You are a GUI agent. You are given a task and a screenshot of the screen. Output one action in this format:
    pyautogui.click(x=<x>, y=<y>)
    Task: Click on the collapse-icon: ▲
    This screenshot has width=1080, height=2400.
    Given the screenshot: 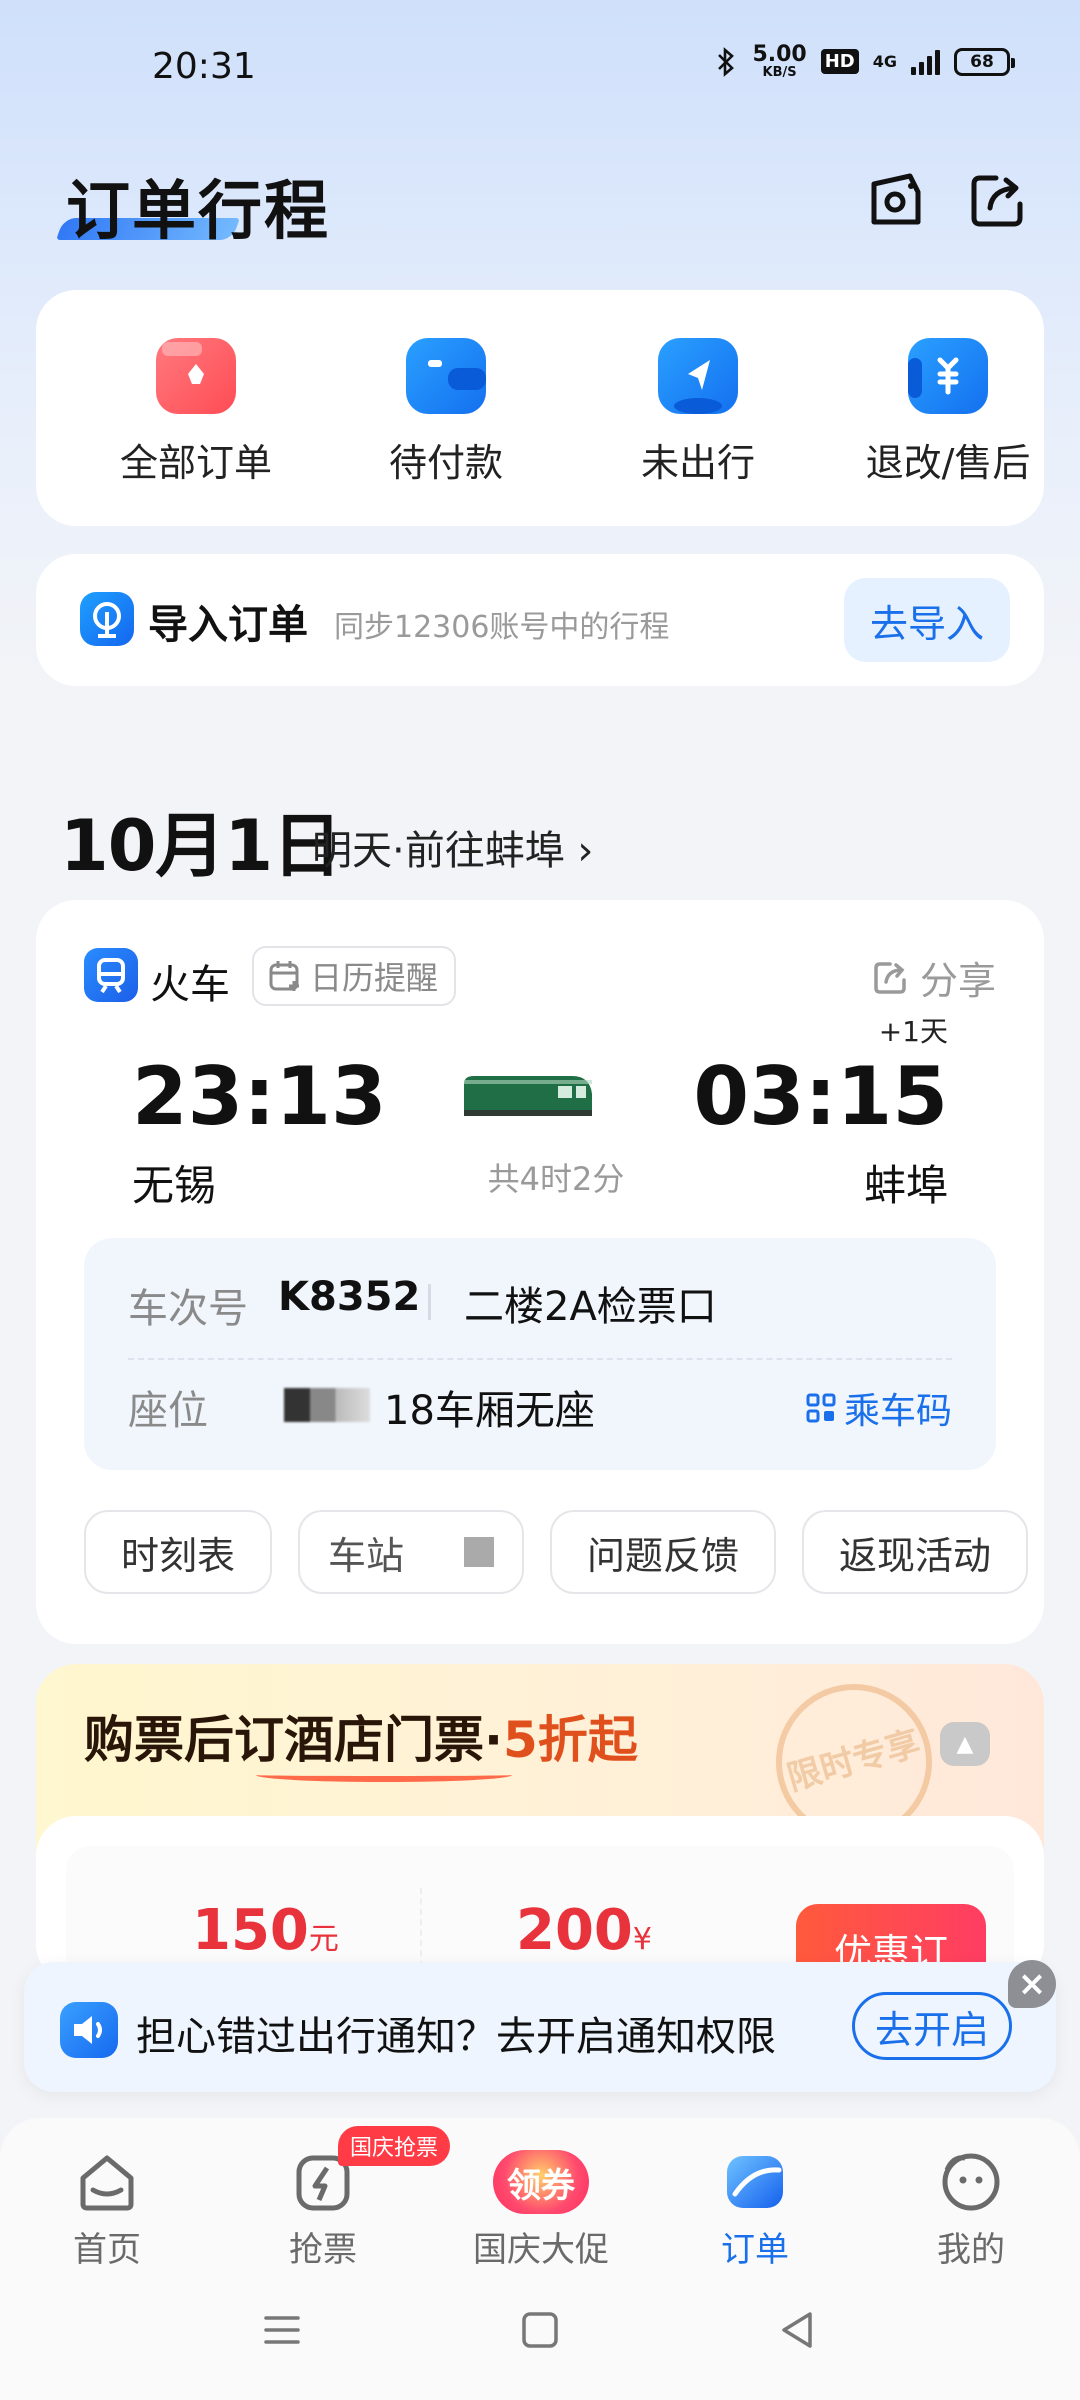 What is the action you would take?
    pyautogui.click(x=965, y=1744)
    